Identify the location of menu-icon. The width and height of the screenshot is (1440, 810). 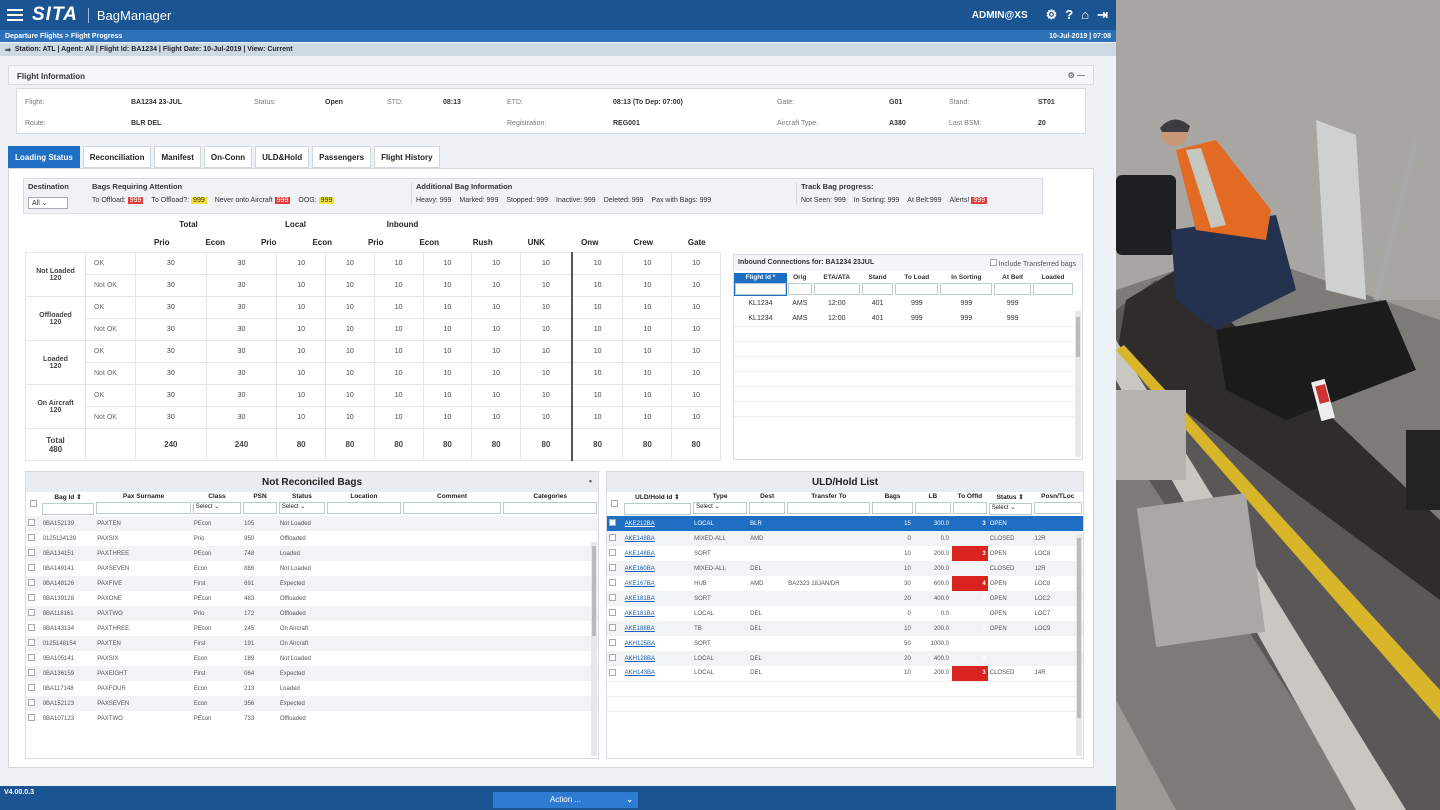
(15, 15).